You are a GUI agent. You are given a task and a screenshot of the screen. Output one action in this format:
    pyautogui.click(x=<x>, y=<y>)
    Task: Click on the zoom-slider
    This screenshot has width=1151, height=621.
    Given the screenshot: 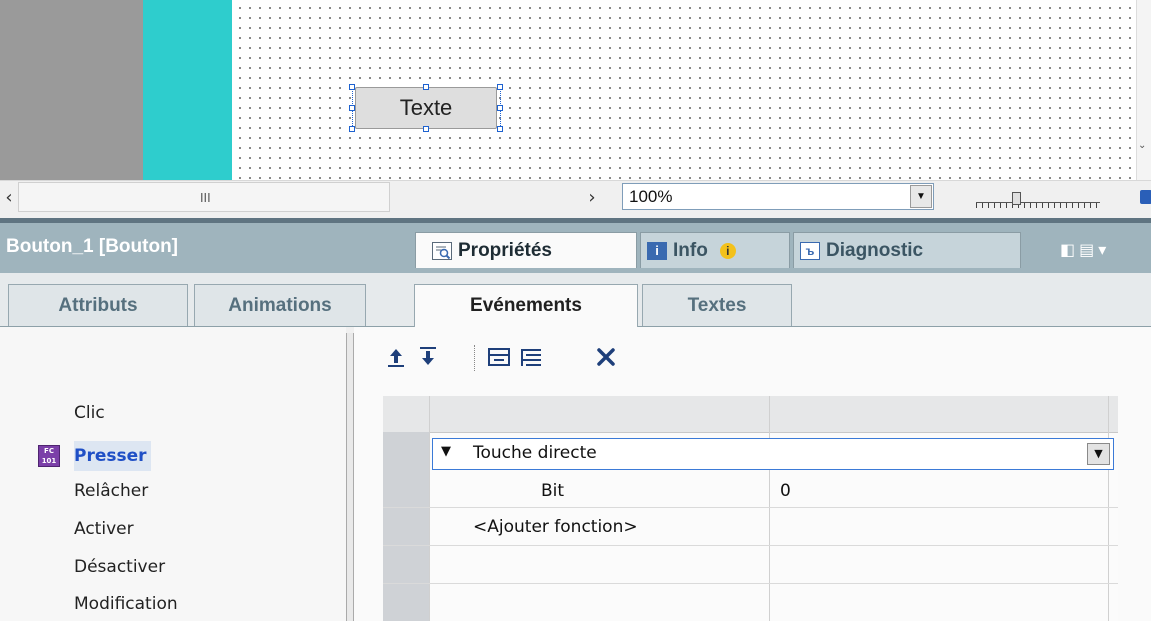 What is the action you would take?
    pyautogui.click(x=1038, y=200)
    